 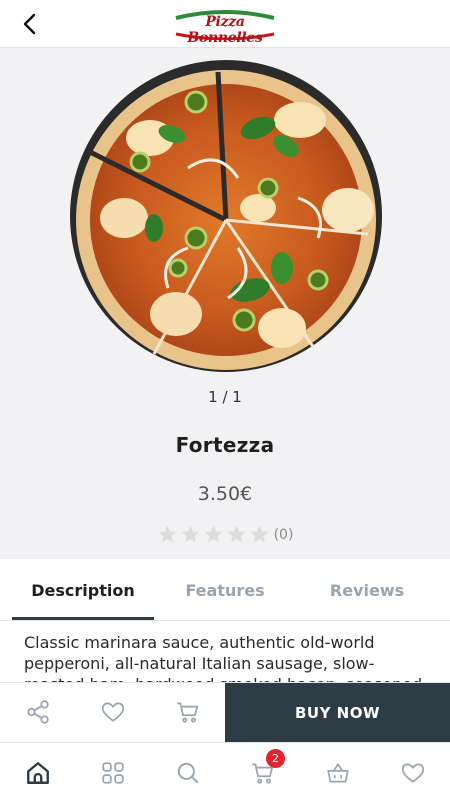 I want to click on tab-features: Features, so click(x=225, y=590).